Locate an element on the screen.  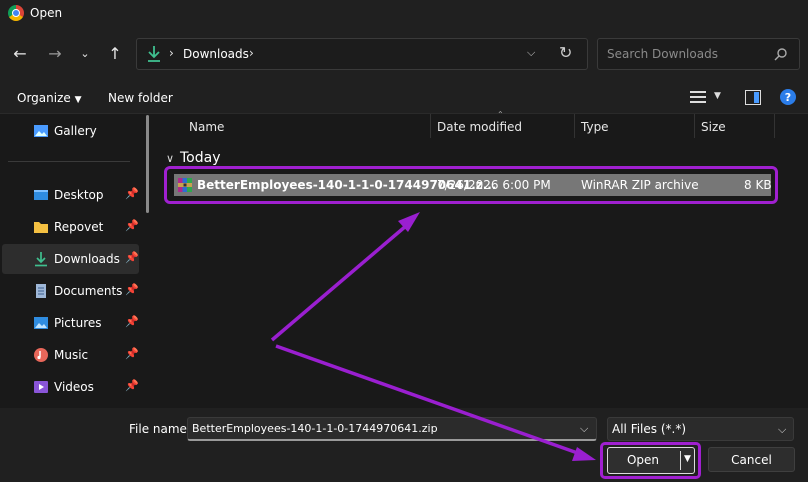
sidebar-item-documents: Documents 📌 is located at coordinates (70, 291).